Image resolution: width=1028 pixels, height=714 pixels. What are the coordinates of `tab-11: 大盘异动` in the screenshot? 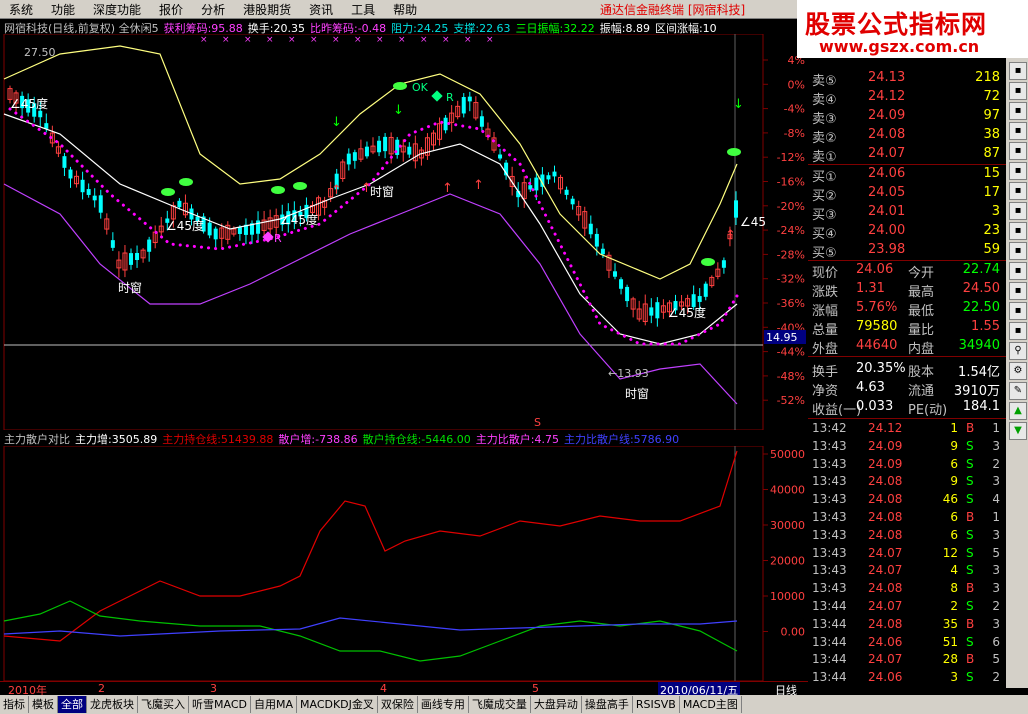 It's located at (556, 704).